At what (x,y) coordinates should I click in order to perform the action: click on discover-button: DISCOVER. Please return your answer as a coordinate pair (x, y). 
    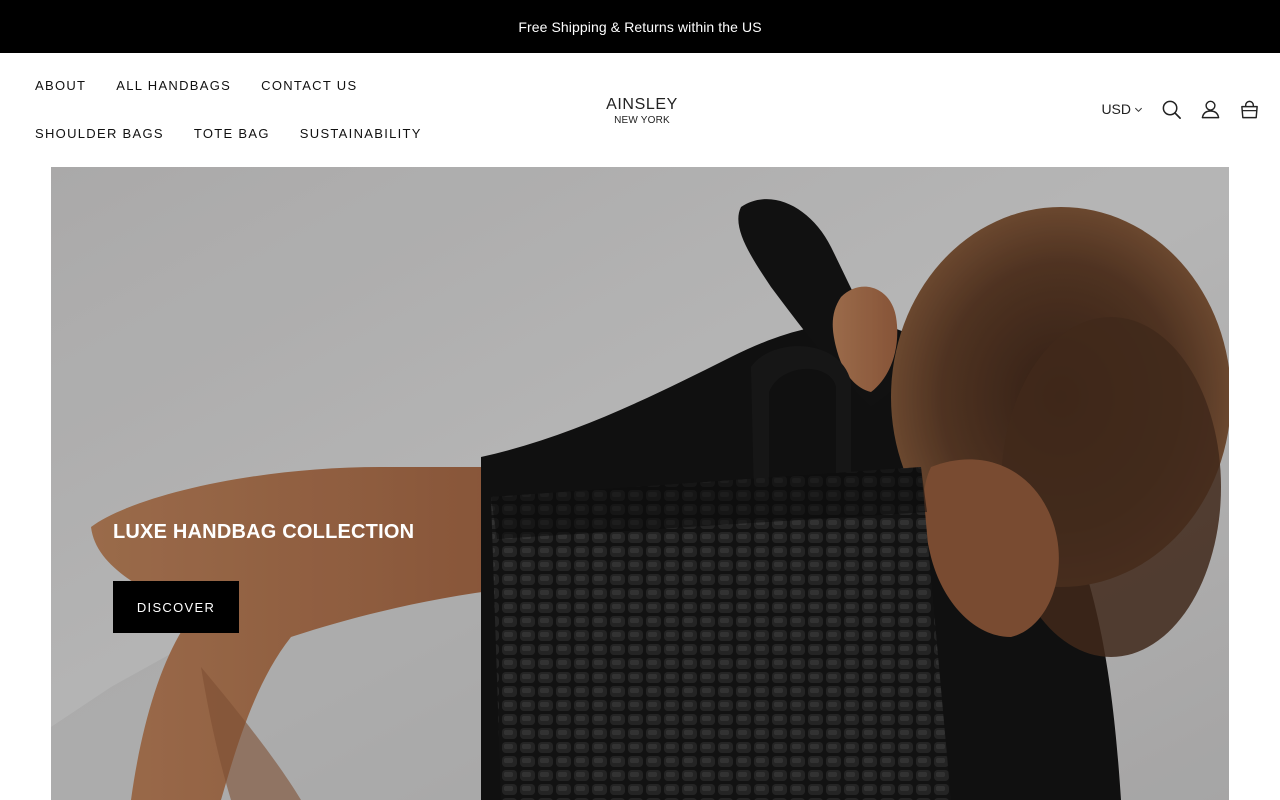
    Looking at the image, I should click on (176, 607).